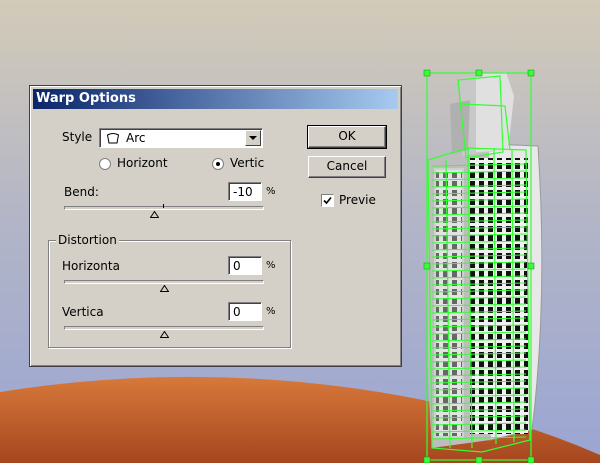  What do you see at coordinates (164, 328) in the screenshot?
I see `vertical-slider-track` at bounding box center [164, 328].